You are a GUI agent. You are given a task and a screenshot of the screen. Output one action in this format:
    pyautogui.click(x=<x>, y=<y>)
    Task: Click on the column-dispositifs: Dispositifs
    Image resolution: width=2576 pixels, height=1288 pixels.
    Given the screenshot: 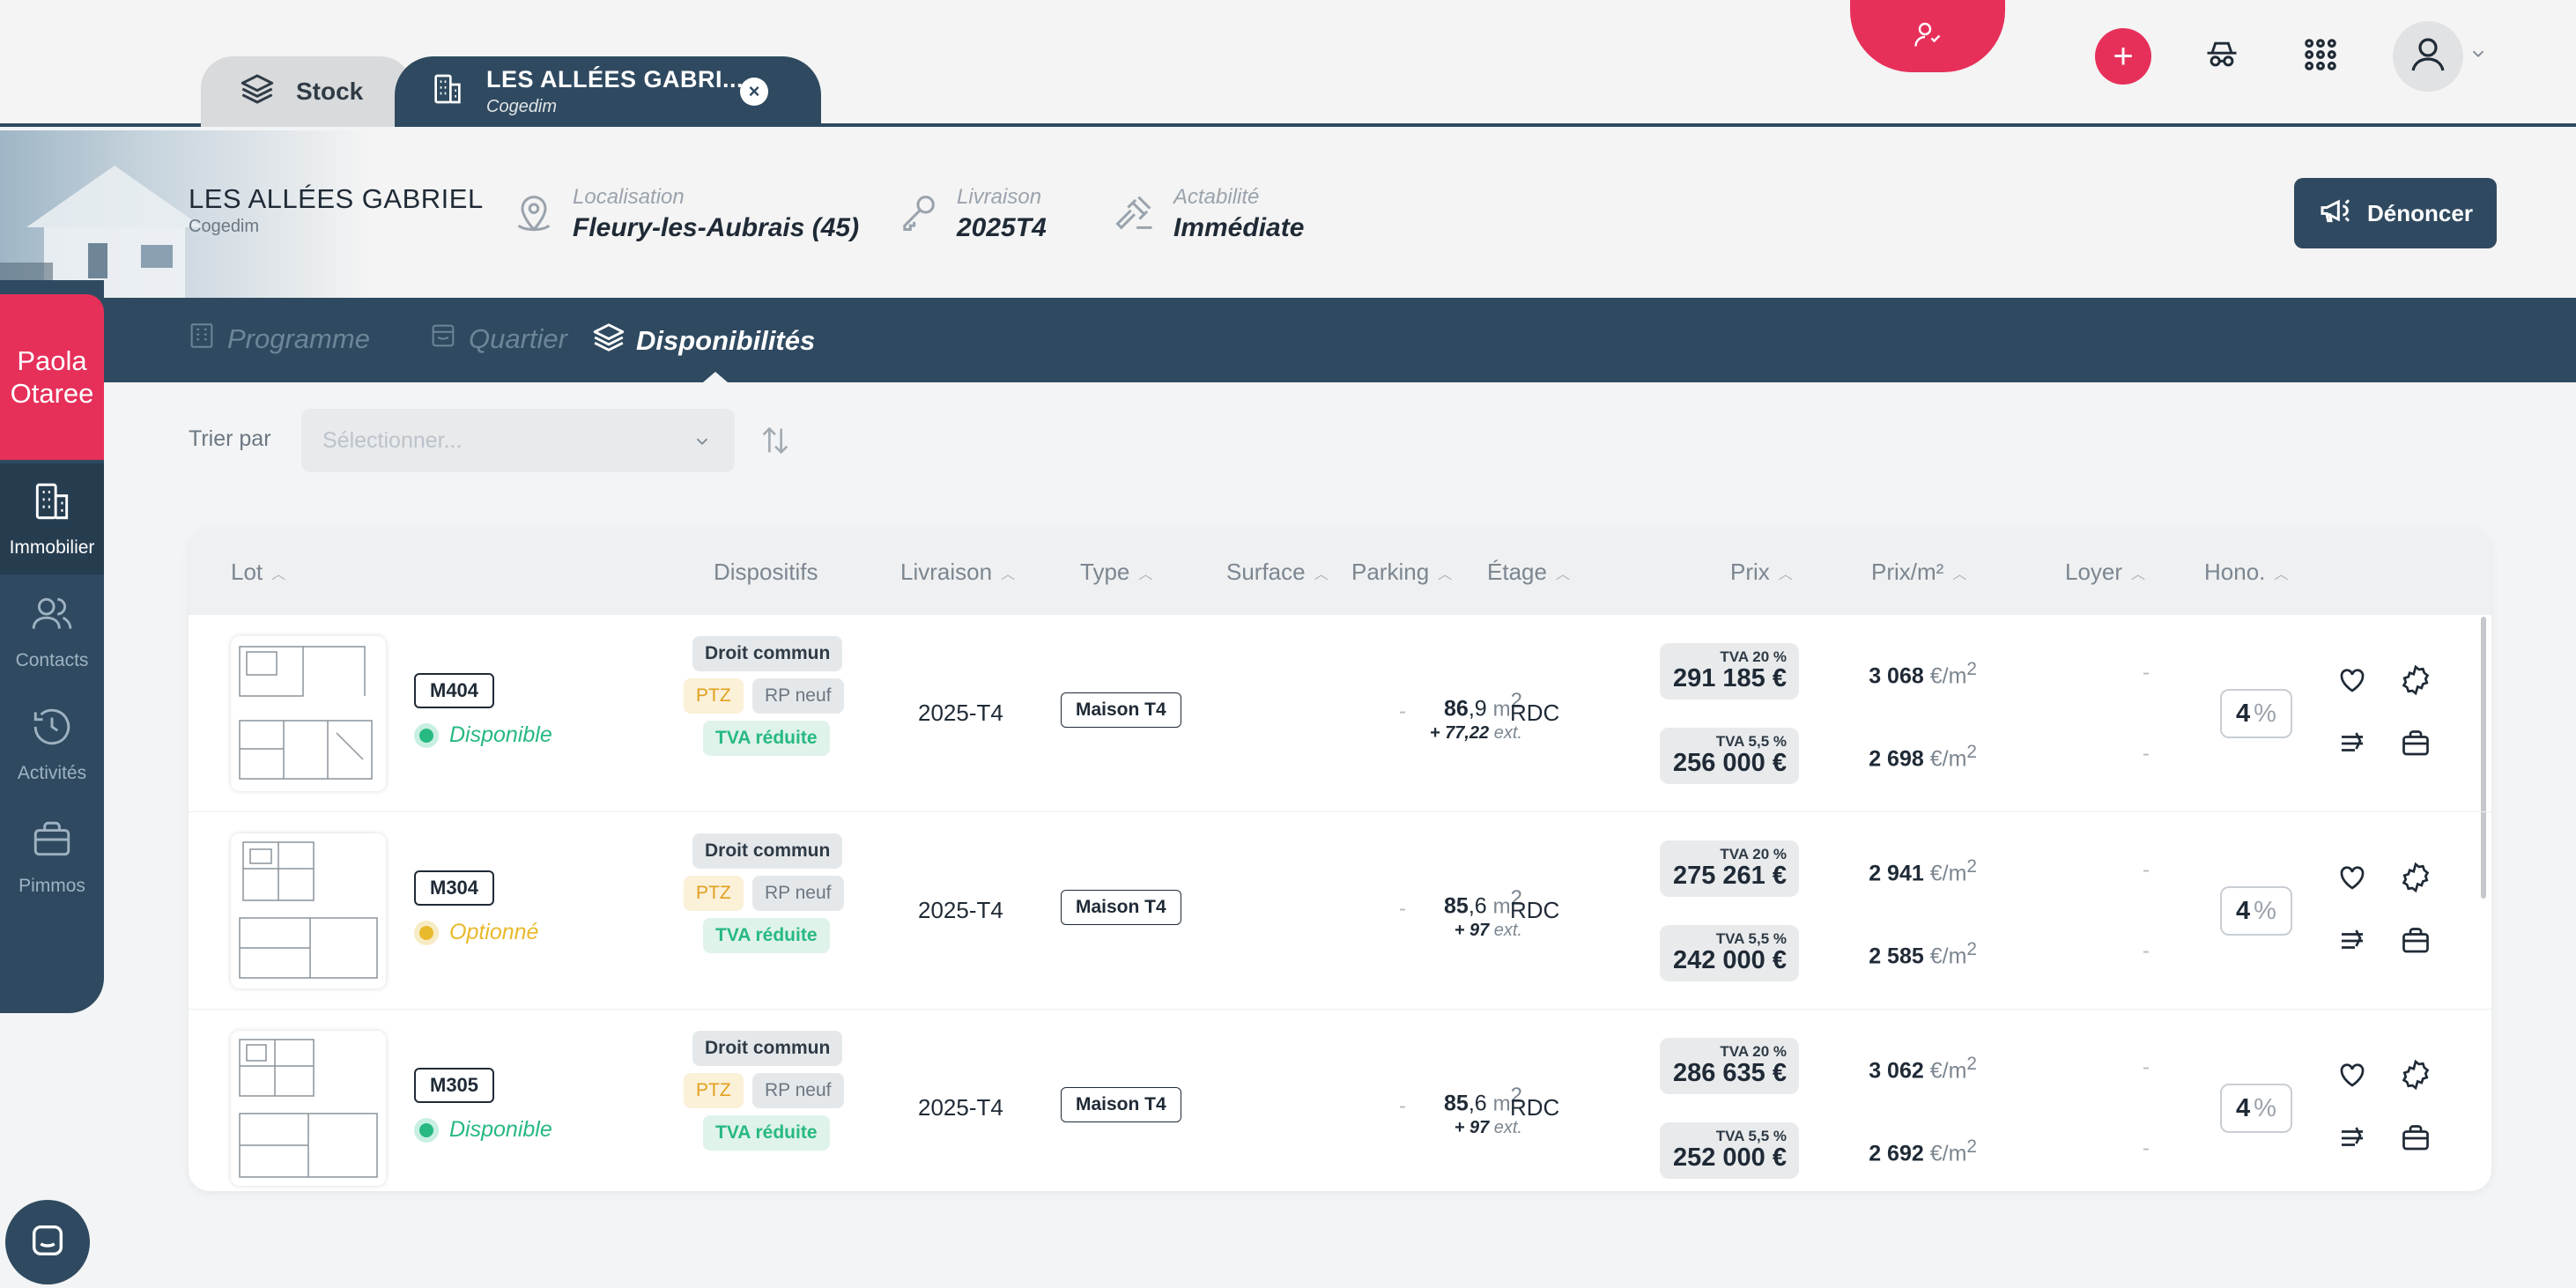 What is the action you would take?
    pyautogui.click(x=766, y=572)
    